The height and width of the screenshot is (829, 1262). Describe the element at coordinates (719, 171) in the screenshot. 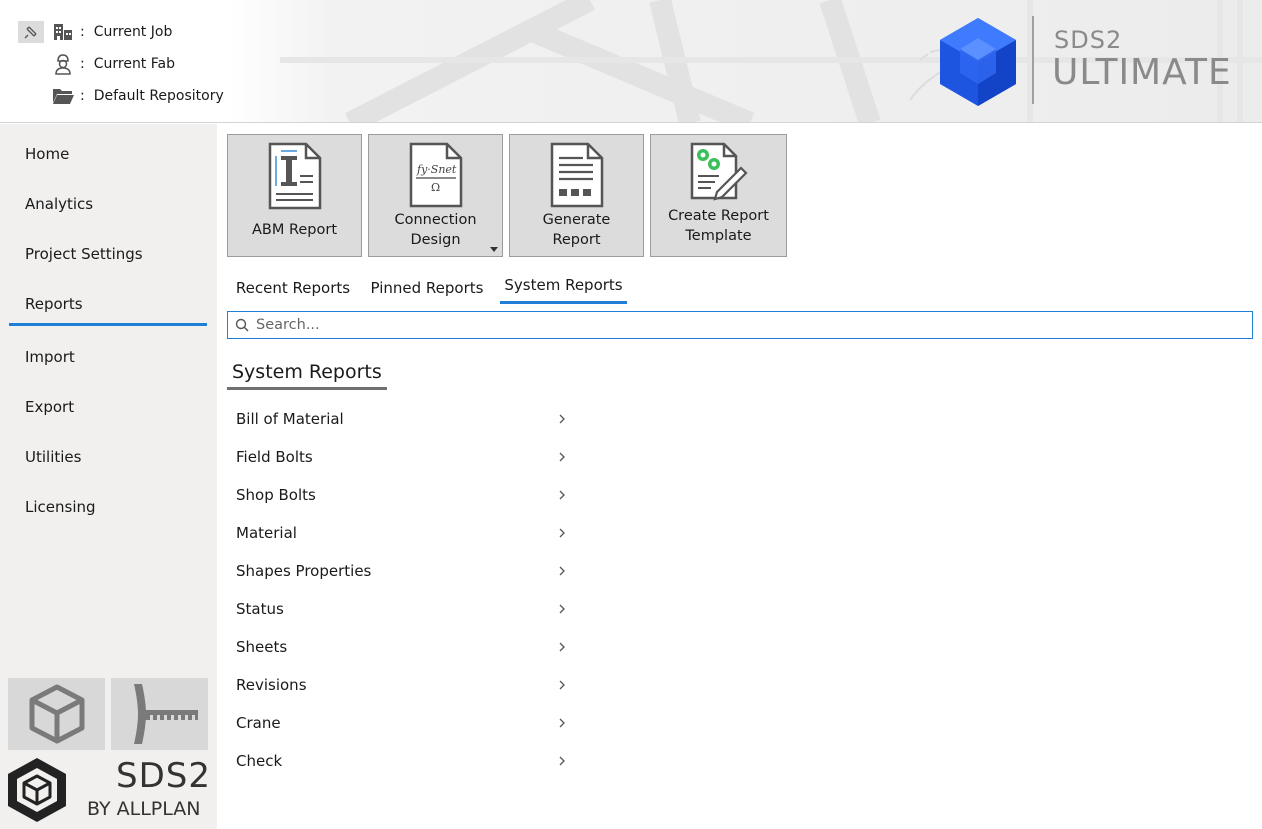

I see `create-template-icon` at that location.